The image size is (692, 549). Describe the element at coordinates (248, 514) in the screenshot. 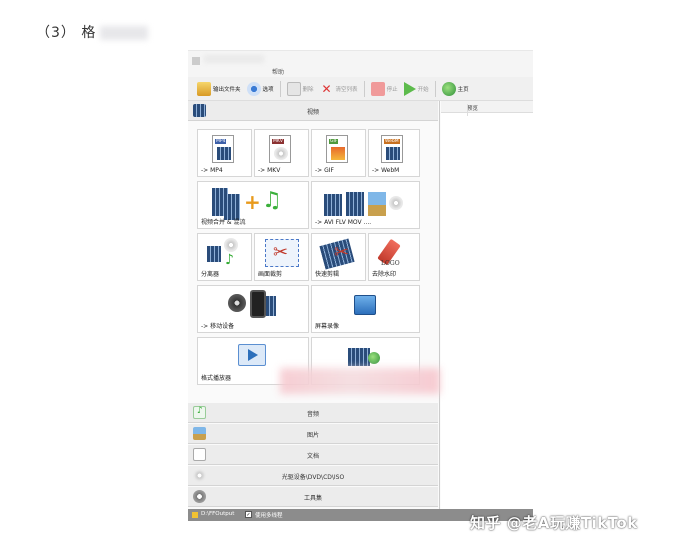

I see `multithread-checkbox: ✓` at that location.